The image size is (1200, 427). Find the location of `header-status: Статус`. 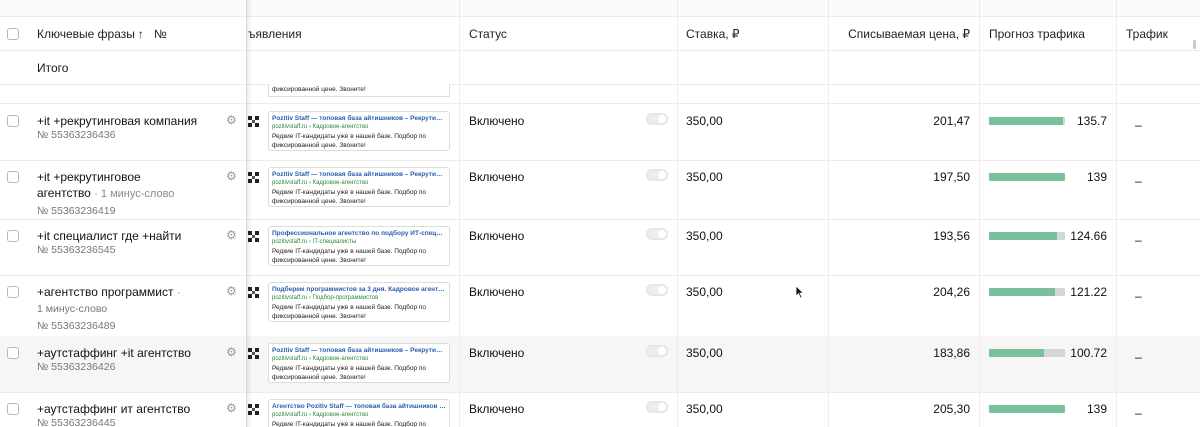

header-status: Статус is located at coordinates (488, 33).